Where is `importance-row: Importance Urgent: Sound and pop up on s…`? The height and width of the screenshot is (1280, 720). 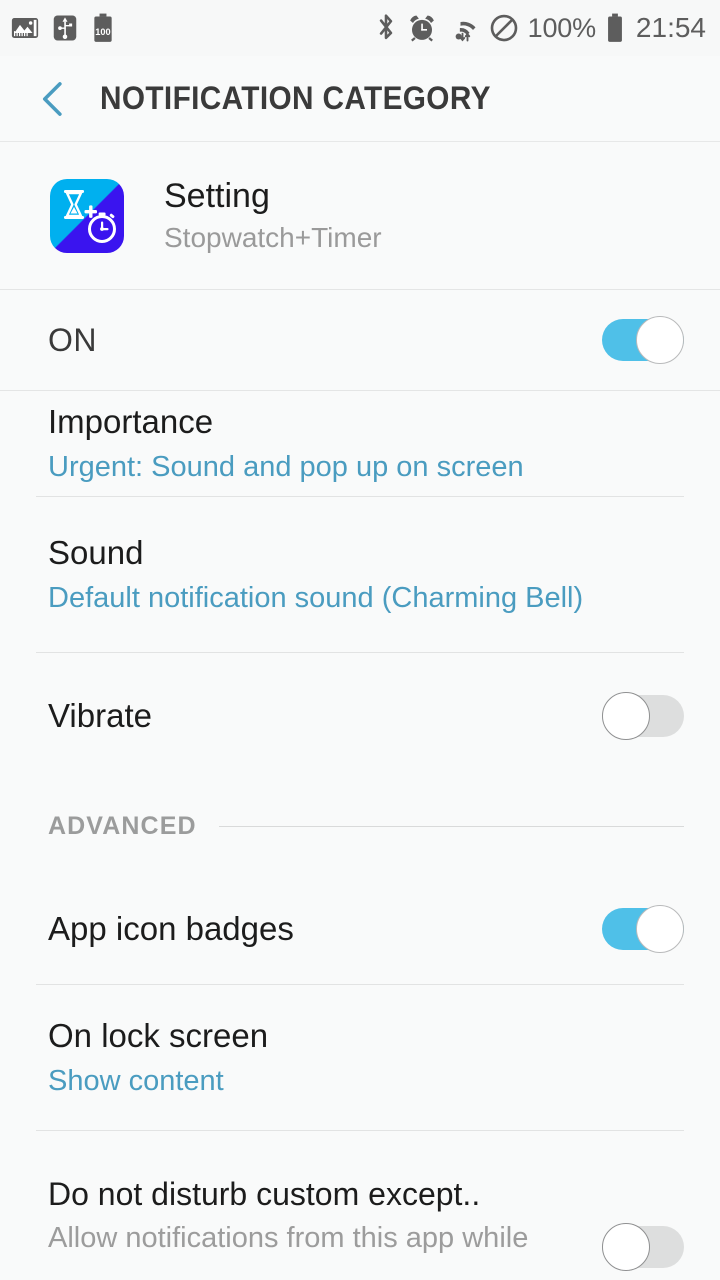
importance-row: Importance Urgent: Sound and pop up on s… is located at coordinates (360, 443).